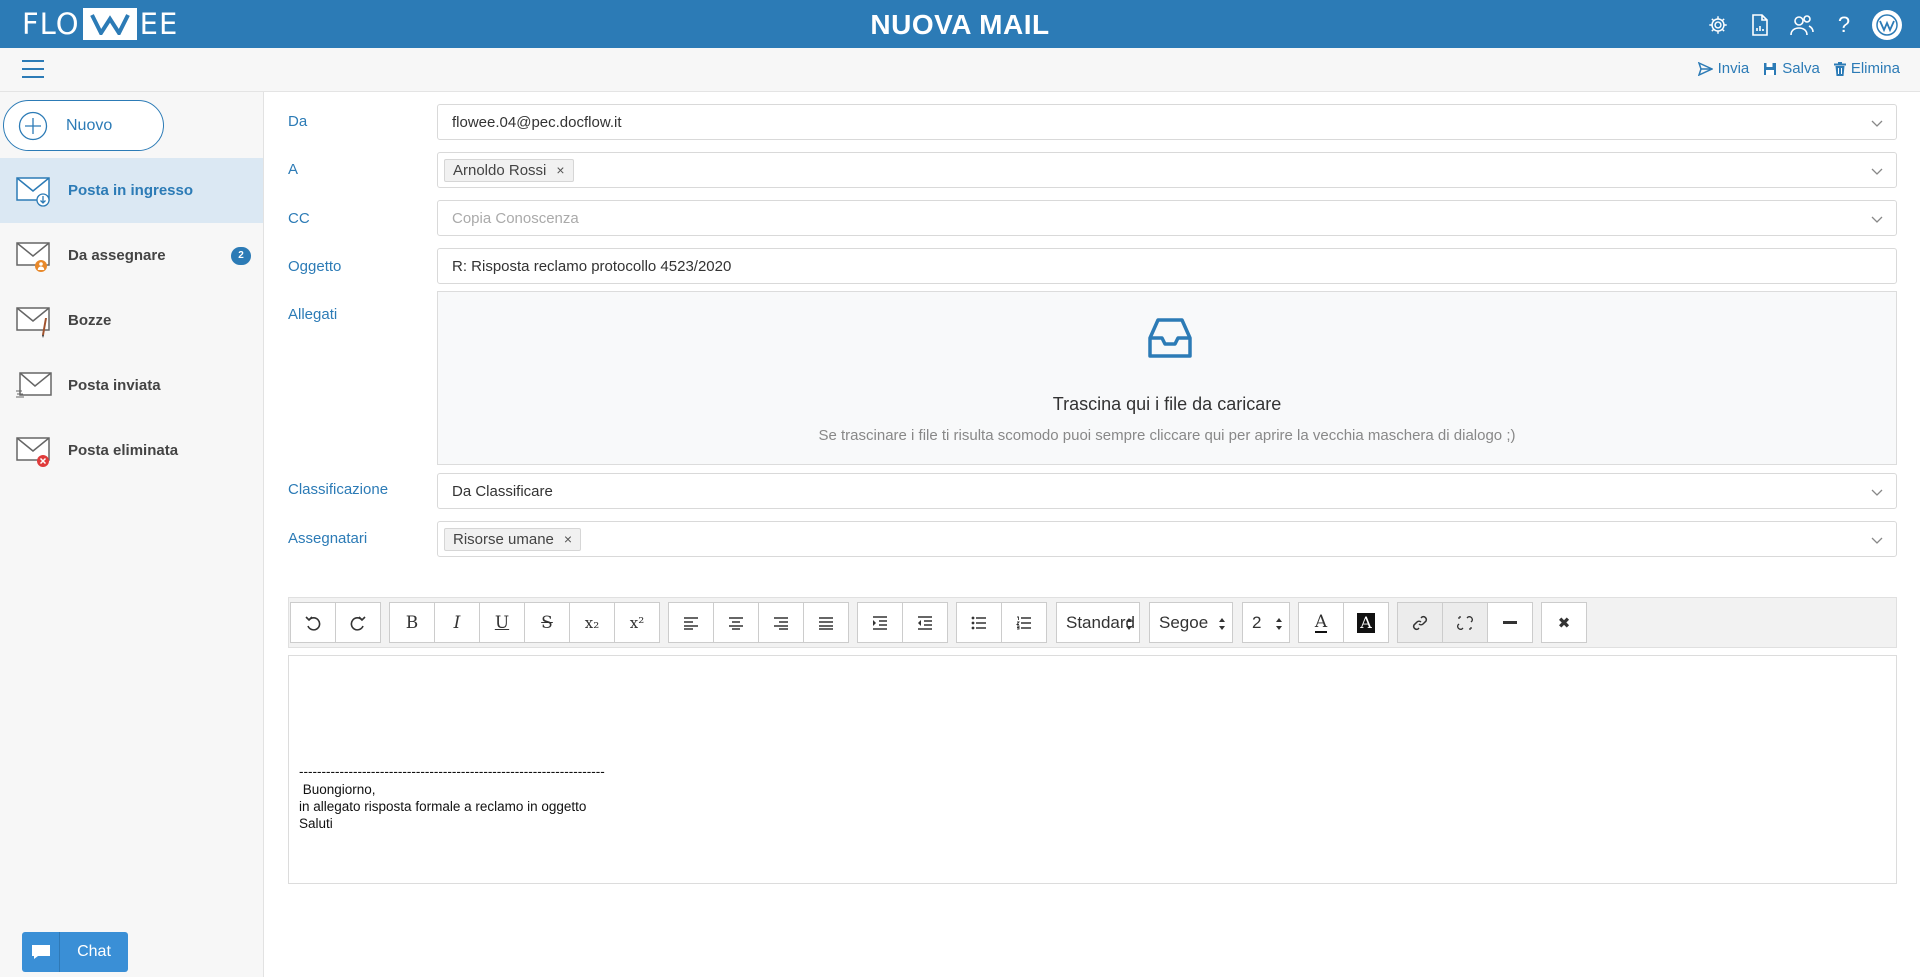  What do you see at coordinates (1801, 68) in the screenshot?
I see `save-label: Salva` at bounding box center [1801, 68].